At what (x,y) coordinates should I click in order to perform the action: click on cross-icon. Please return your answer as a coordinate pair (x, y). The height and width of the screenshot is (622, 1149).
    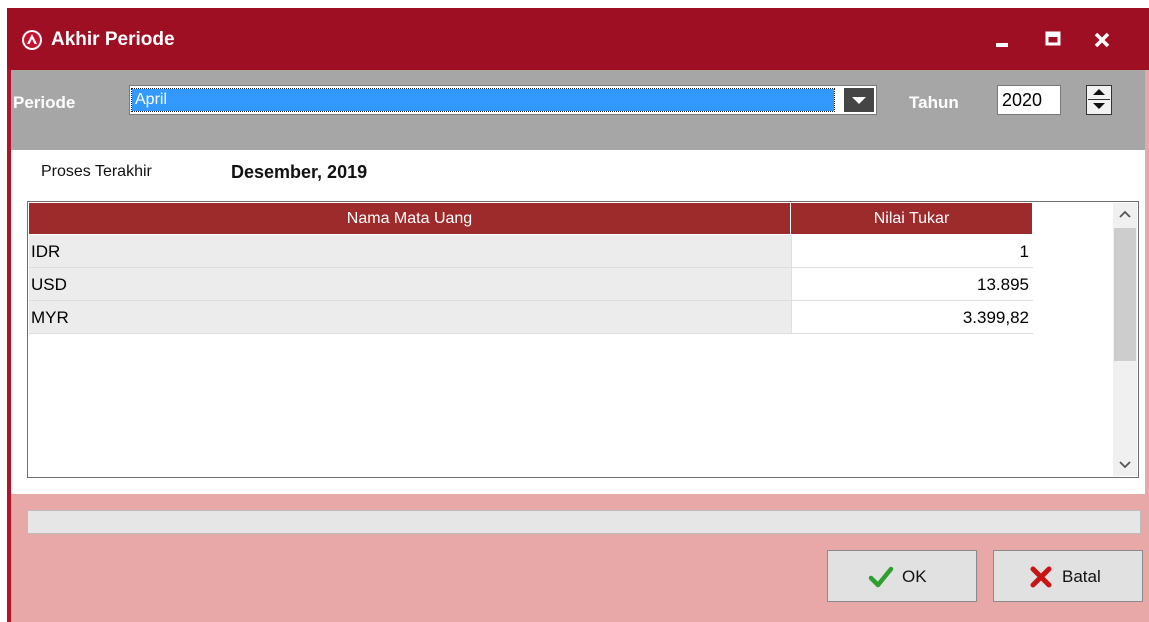
    Looking at the image, I should click on (1041, 577).